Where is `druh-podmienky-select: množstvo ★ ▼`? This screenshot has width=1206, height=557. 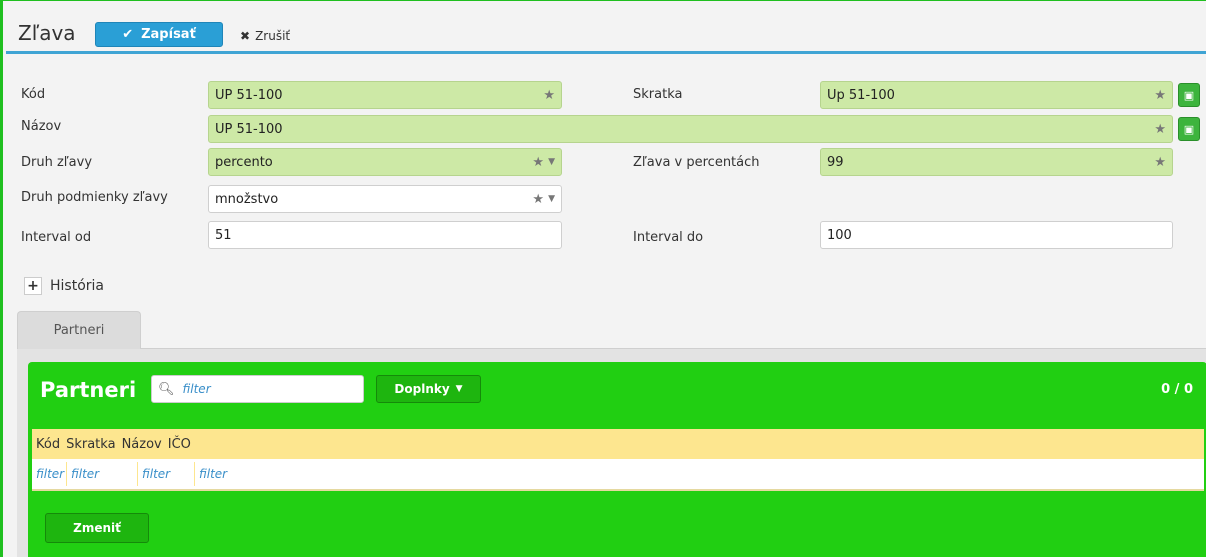
druh-podmienky-select: množstvo ★ ▼ is located at coordinates (385, 199).